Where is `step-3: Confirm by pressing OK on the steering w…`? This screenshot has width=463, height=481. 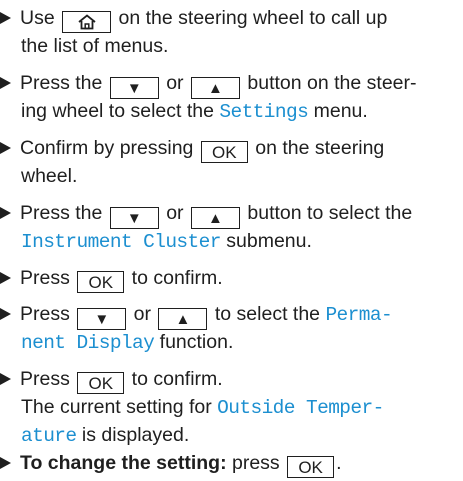 step-3: Confirm by pressing OK on the steering w… is located at coordinates (231, 162).